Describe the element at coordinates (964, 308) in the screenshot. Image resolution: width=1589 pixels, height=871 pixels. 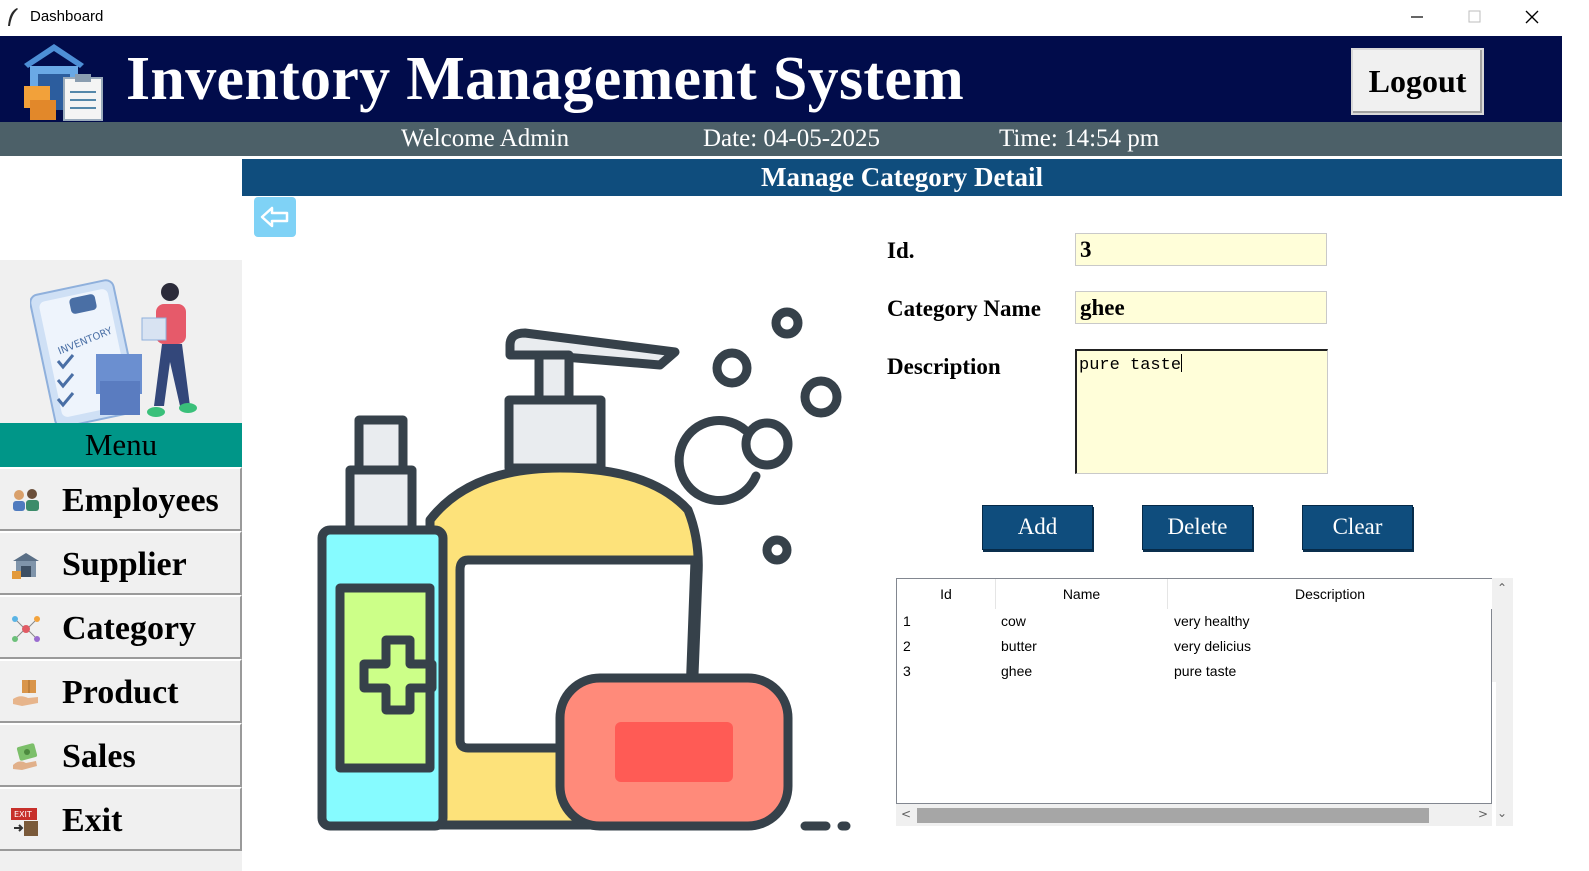
I see `category-name-label: Category Name` at that location.